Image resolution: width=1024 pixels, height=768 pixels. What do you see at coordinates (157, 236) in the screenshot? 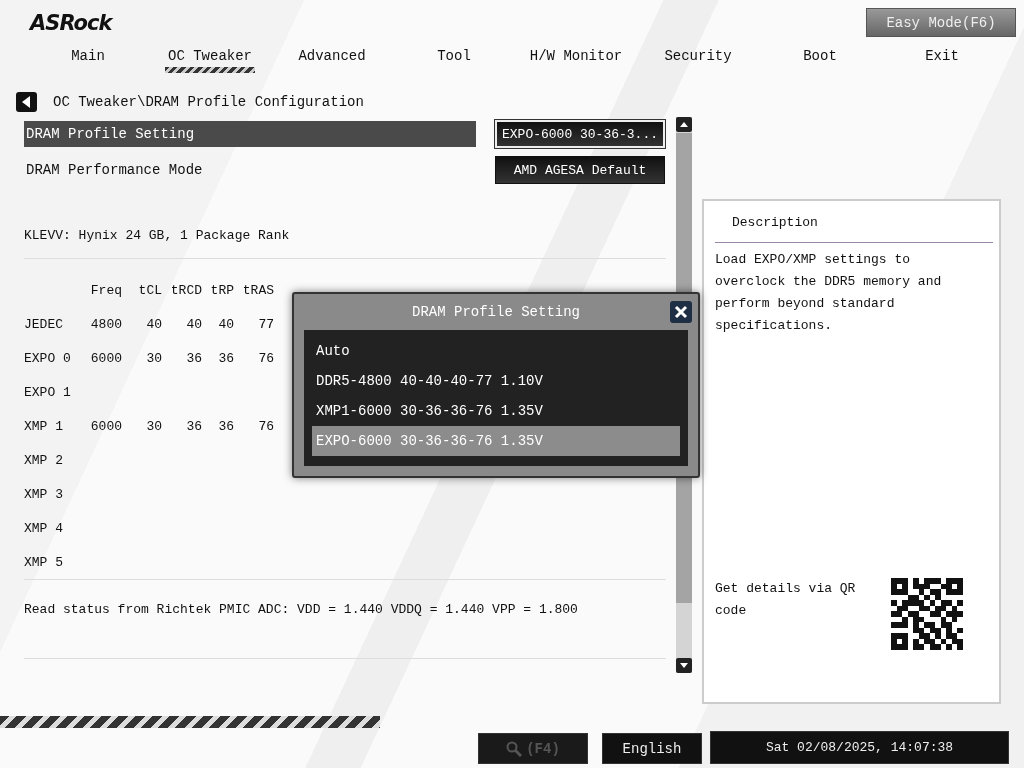
I see `module-info: KLEVV: Hynix 24 GB, 1 Package Rank` at bounding box center [157, 236].